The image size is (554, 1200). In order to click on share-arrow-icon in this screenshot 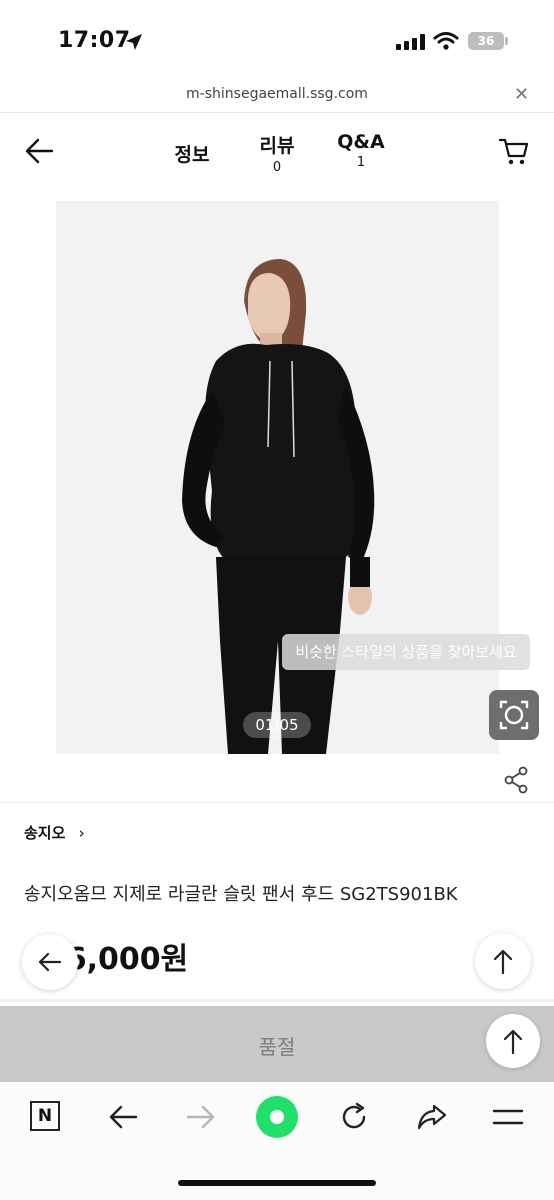, I will do `click(432, 1117)`.